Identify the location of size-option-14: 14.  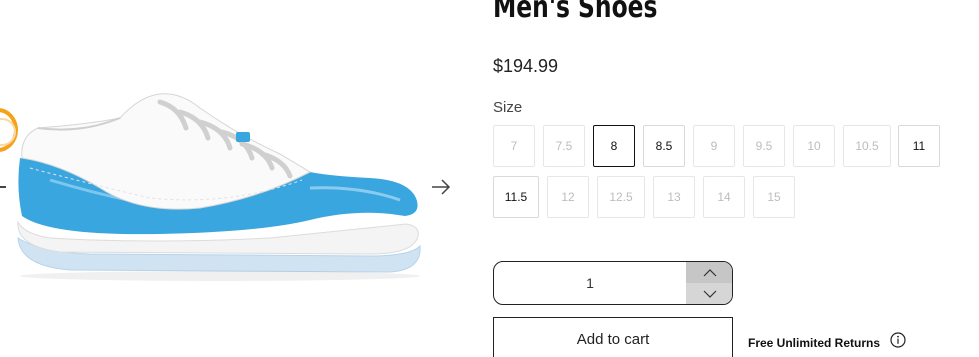
(724, 197).